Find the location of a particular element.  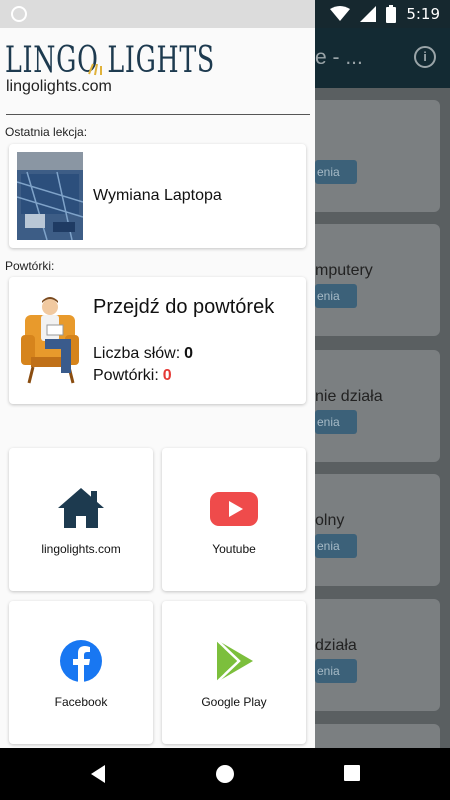

status-bar: 5:19 is located at coordinates (225, 14).